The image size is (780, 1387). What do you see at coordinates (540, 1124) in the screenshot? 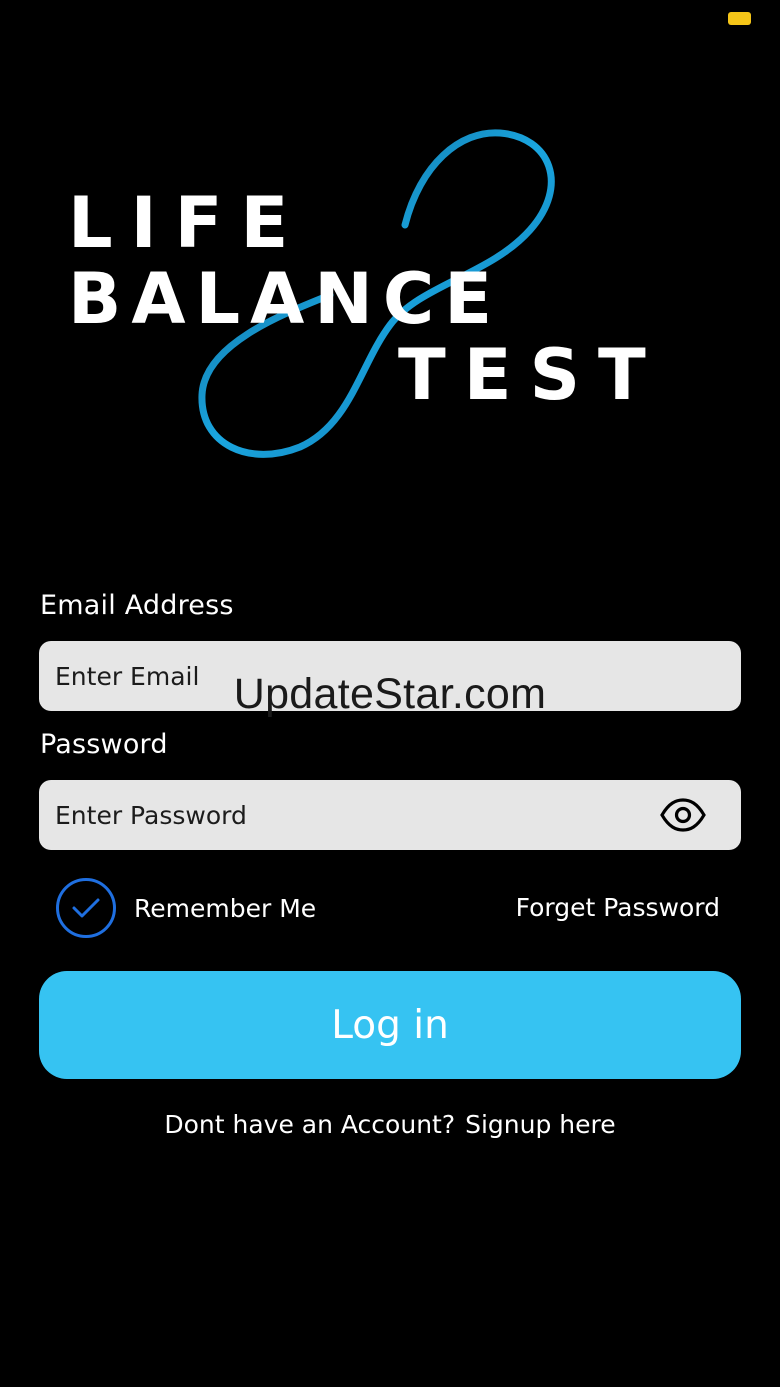
I see `signup-link: Signup here` at bounding box center [540, 1124].